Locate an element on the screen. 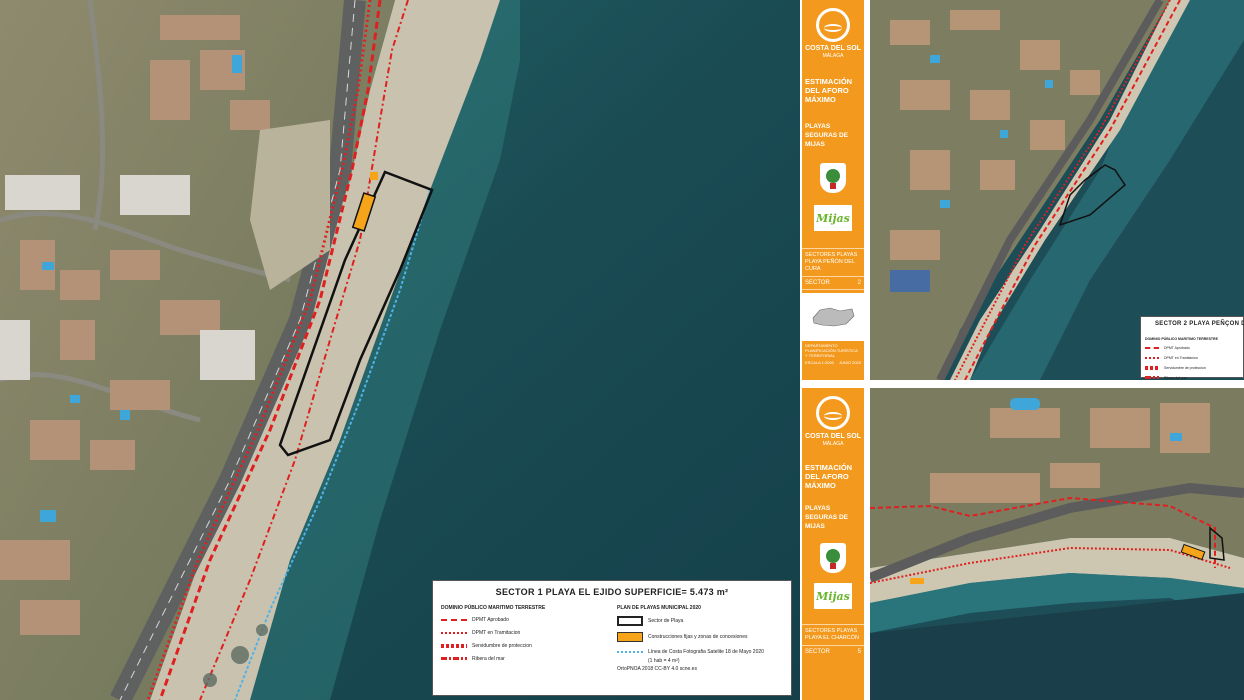 Image resolution: width=1244 pixels, height=700 pixels. sector-5-map-canvas is located at coordinates (1057, 544).